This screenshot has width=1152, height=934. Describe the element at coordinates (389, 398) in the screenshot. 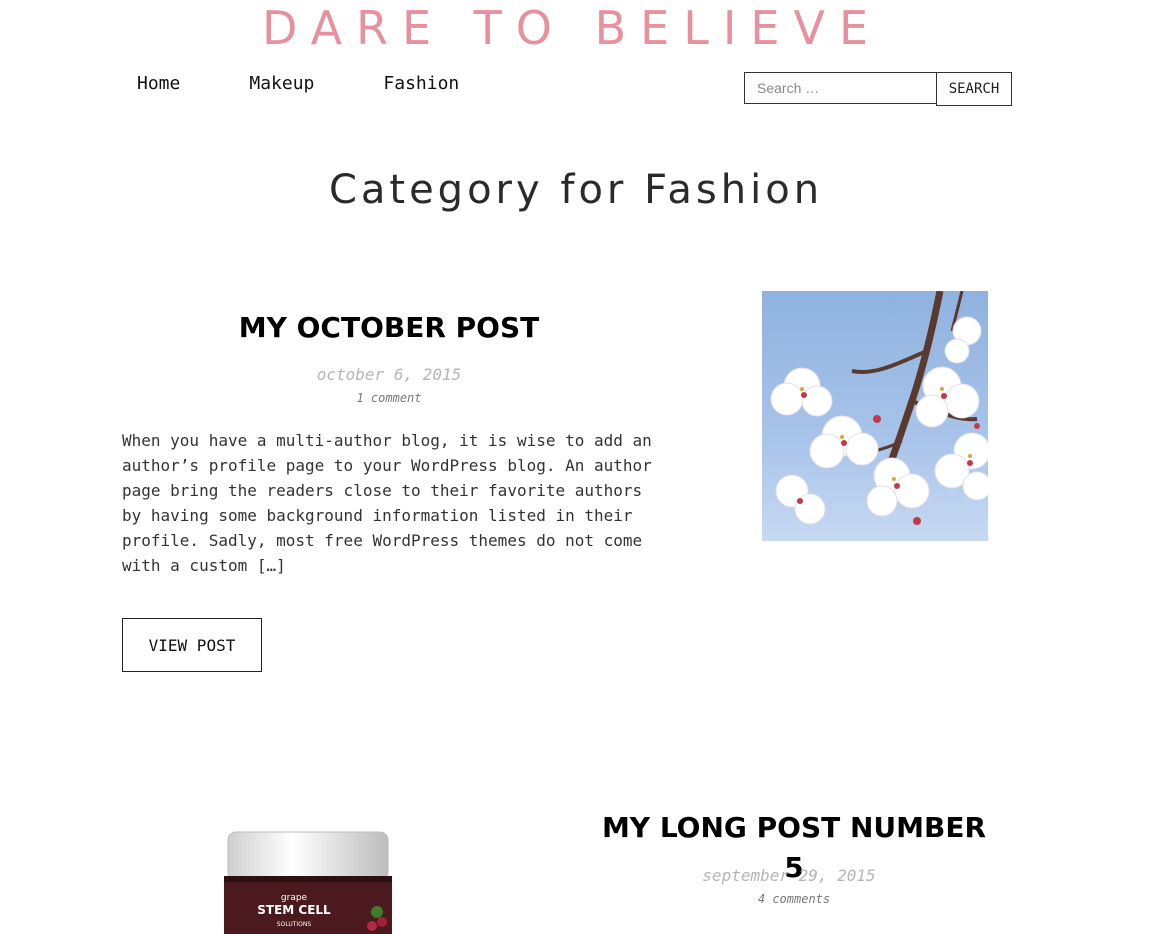

I see `post-comments-link: 1 comment` at that location.